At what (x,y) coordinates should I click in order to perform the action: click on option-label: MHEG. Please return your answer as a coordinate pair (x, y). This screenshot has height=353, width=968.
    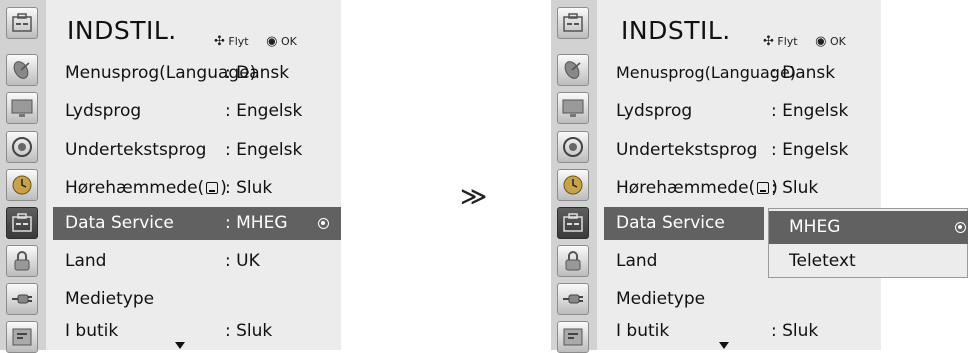
    Looking at the image, I should click on (815, 227).